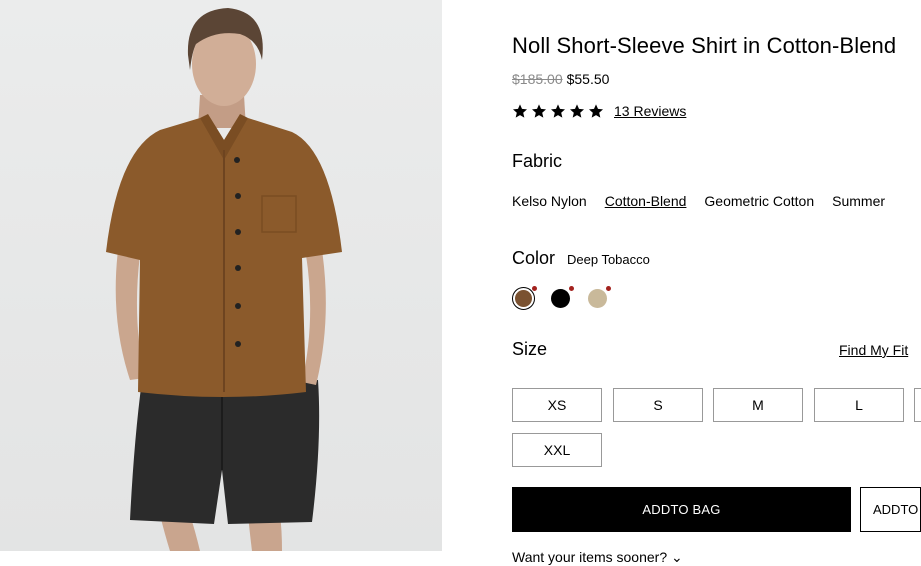 The width and height of the screenshot is (921, 566). What do you see at coordinates (858, 201) in the screenshot?
I see `fabric-option-summer: Summer` at bounding box center [858, 201].